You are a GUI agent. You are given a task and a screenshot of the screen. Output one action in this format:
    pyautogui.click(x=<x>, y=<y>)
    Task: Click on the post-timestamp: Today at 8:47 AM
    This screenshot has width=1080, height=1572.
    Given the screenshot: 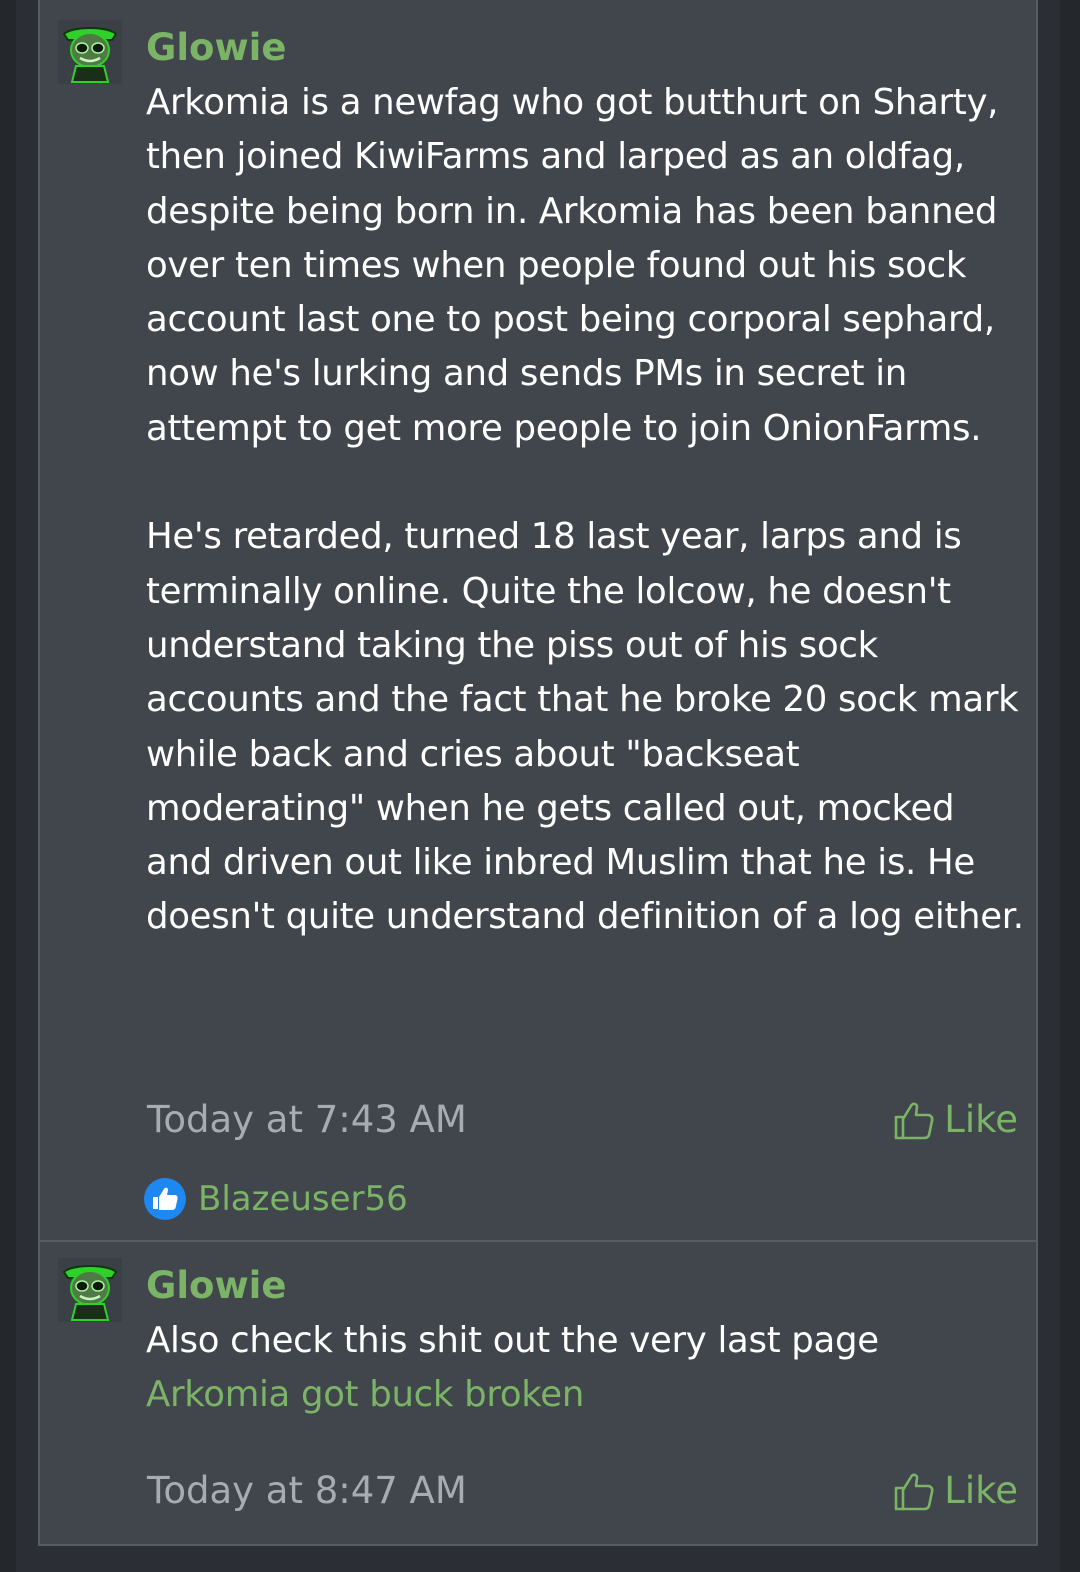 What is the action you would take?
    pyautogui.click(x=307, y=1491)
    